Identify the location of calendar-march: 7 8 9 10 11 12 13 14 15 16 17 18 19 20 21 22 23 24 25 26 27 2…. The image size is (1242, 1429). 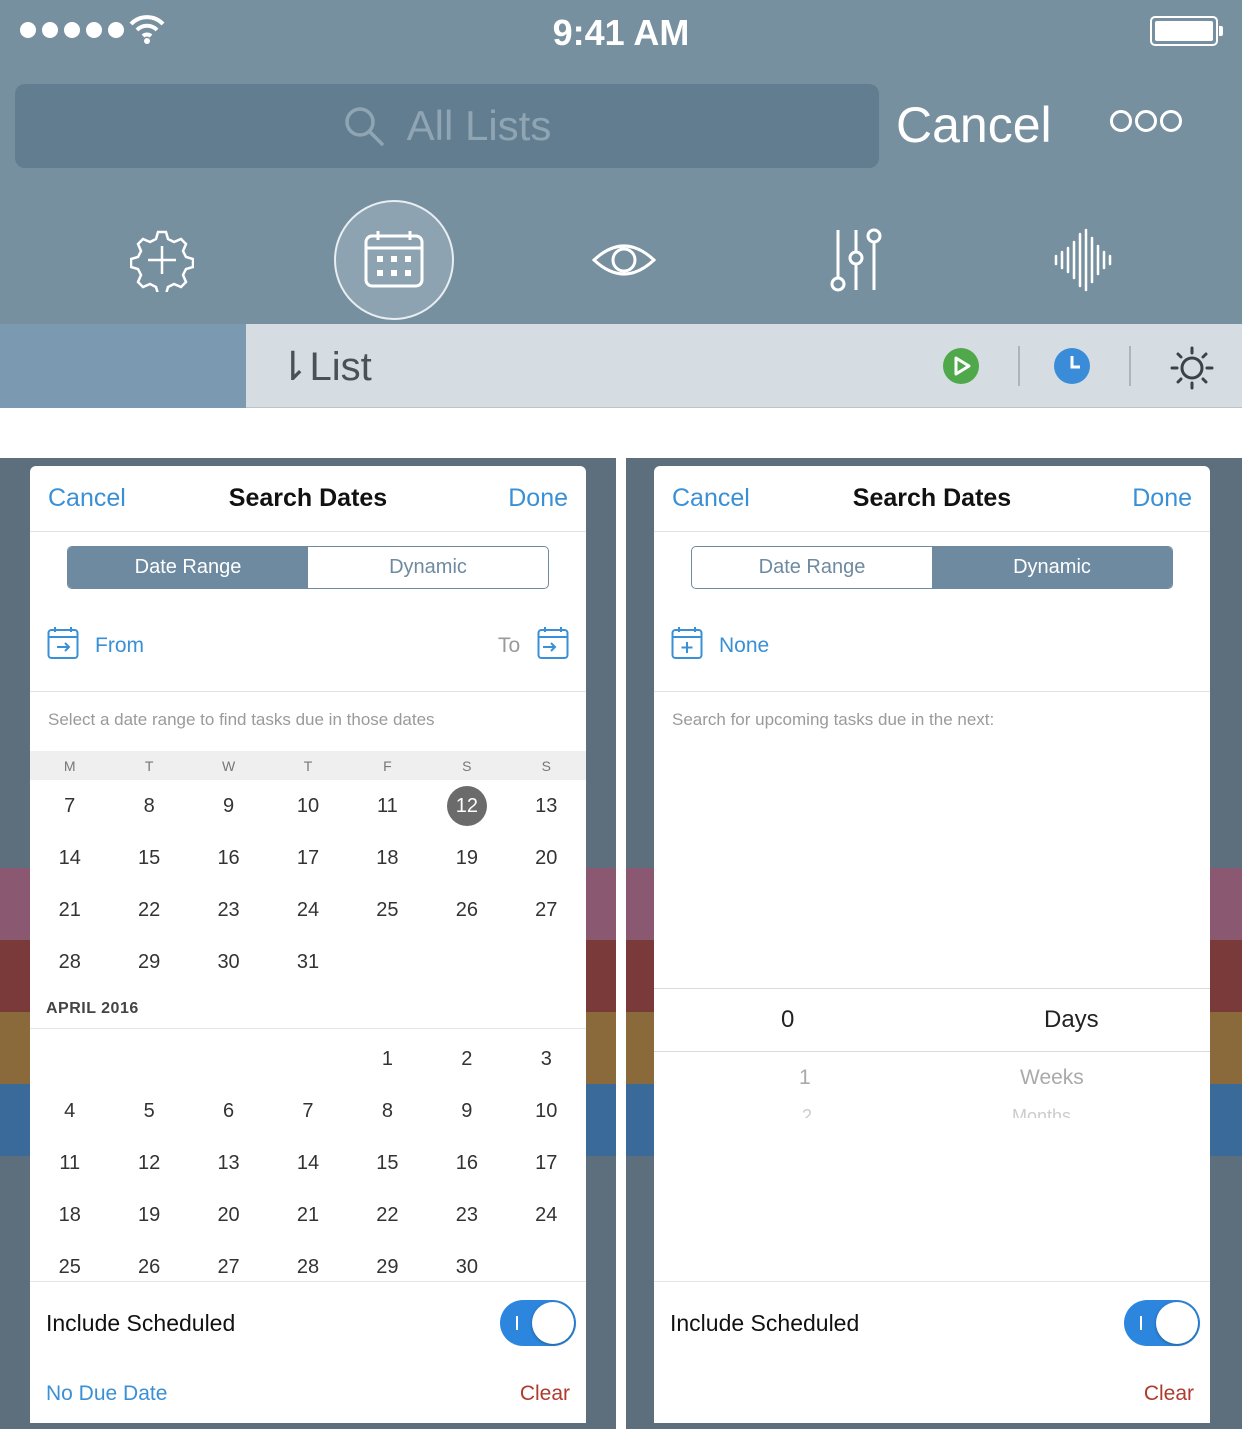
(308, 884).